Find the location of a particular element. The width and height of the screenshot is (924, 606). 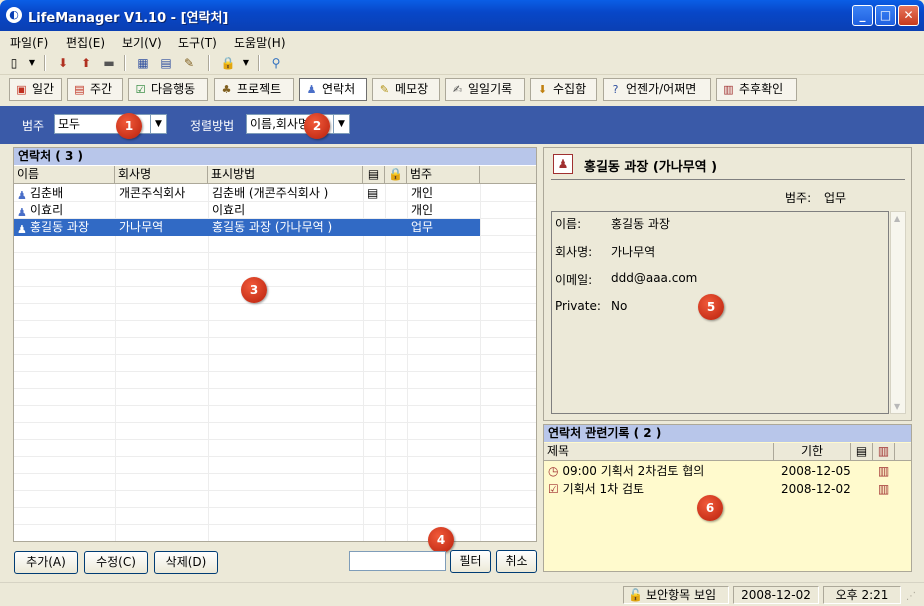

view-followup-button: ▥ 추후확인 is located at coordinates (756, 89).